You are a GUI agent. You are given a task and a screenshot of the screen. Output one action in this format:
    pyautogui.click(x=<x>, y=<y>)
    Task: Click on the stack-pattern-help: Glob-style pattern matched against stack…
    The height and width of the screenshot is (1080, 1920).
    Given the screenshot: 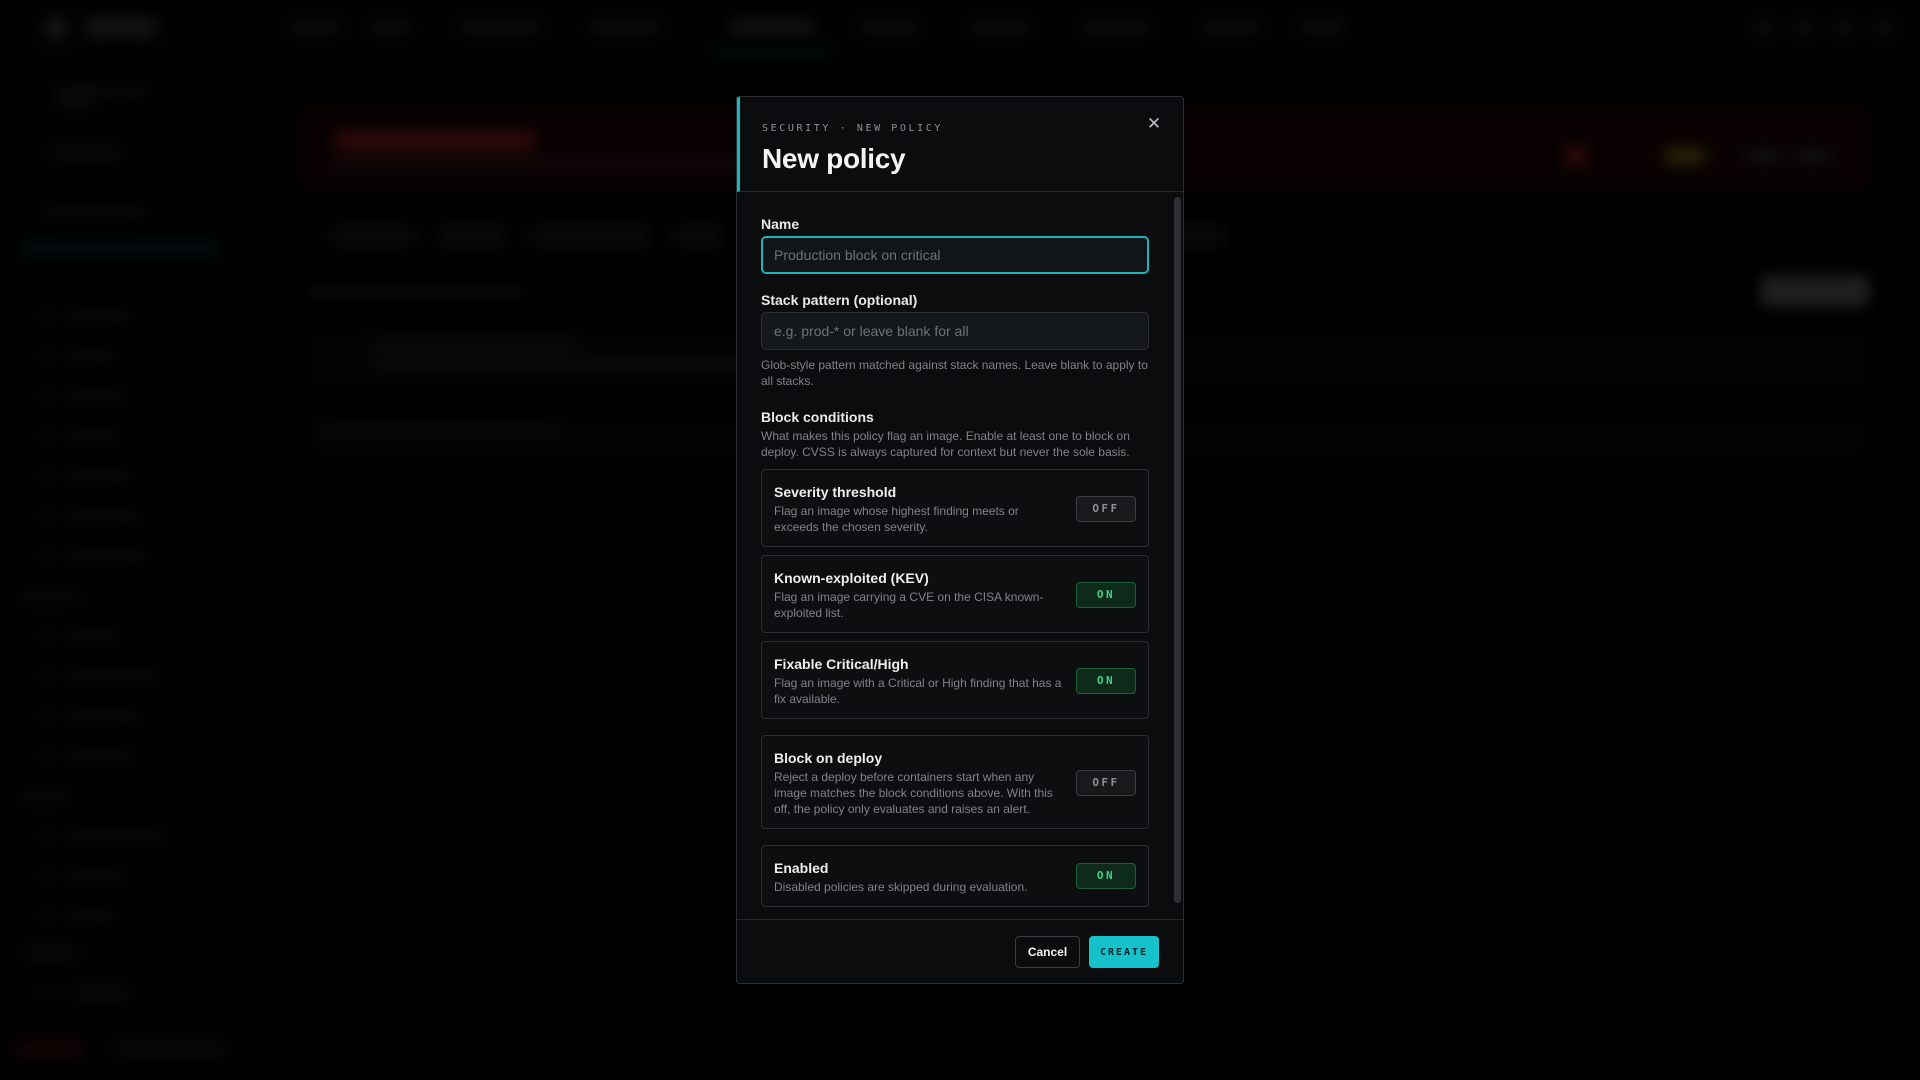 What is the action you would take?
    pyautogui.click(x=954, y=373)
    